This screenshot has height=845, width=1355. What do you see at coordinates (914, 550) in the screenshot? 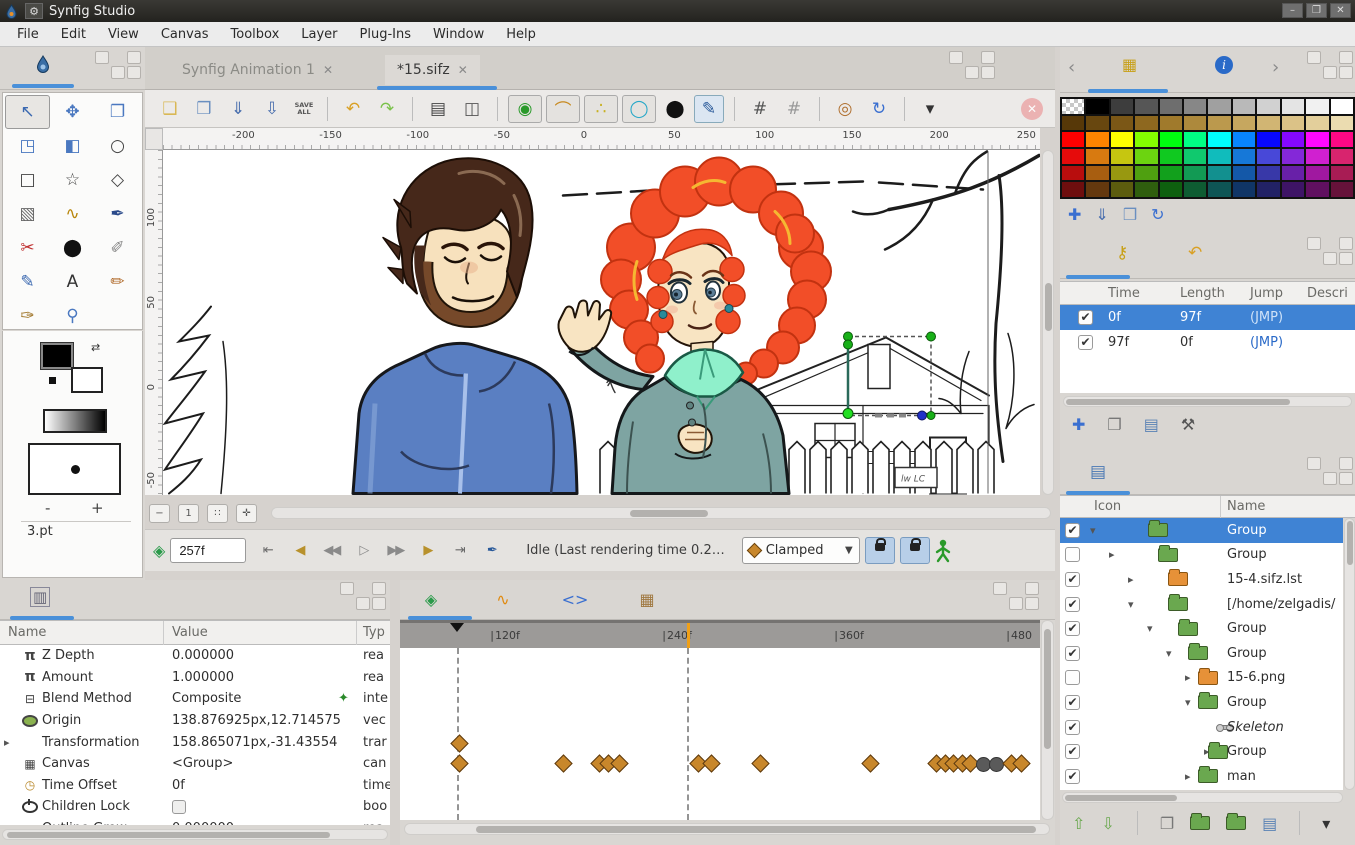
I see `lock-future-keyframe-button` at bounding box center [914, 550].